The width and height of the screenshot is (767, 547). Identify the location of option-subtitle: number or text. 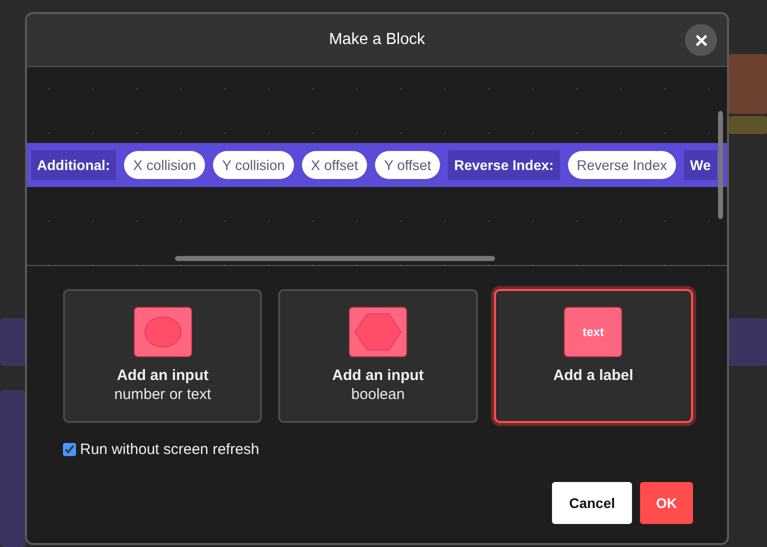
(163, 394).